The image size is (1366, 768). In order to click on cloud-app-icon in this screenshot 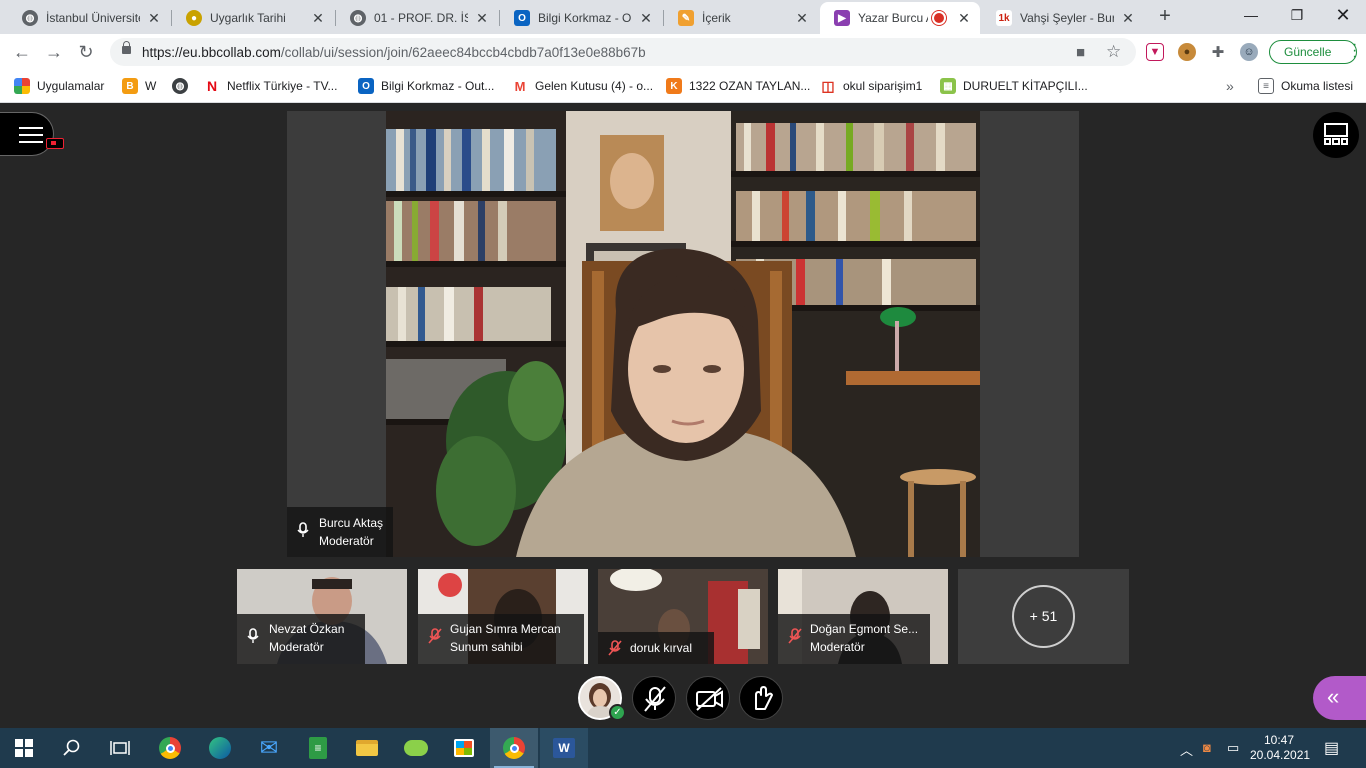, I will do `click(416, 748)`.